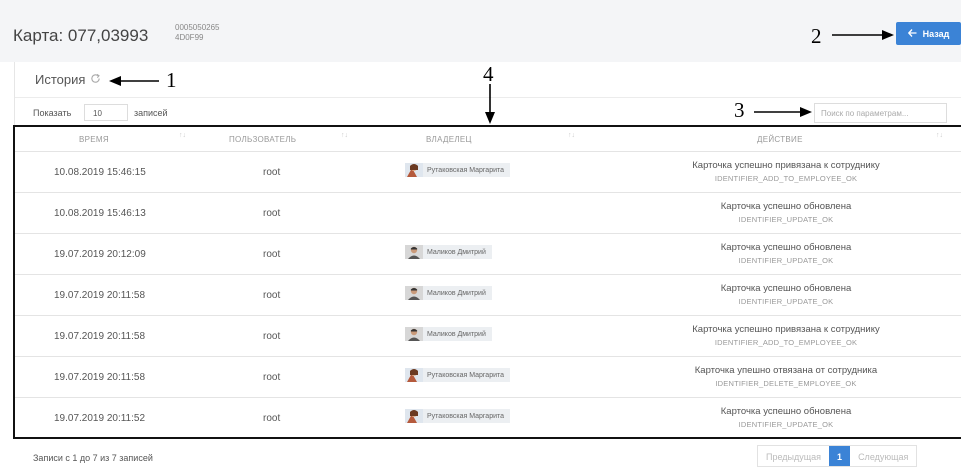 The width and height of the screenshot is (961, 472). I want to click on records-label: записей, so click(151, 113).